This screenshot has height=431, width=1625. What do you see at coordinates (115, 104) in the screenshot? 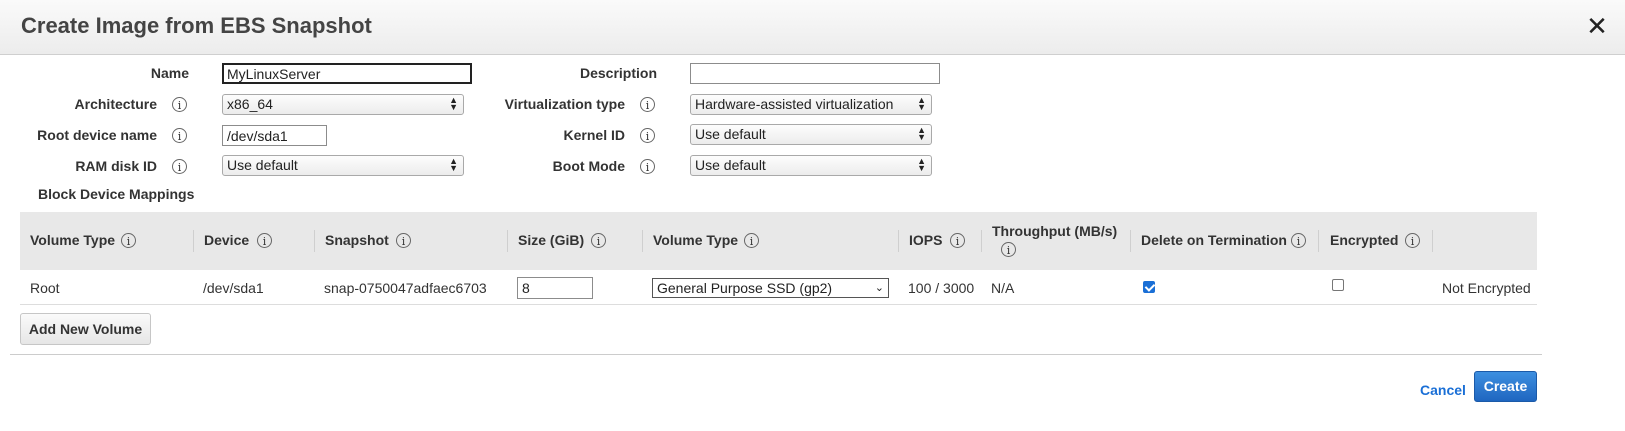
I see `architecture-label: Architecture` at bounding box center [115, 104].